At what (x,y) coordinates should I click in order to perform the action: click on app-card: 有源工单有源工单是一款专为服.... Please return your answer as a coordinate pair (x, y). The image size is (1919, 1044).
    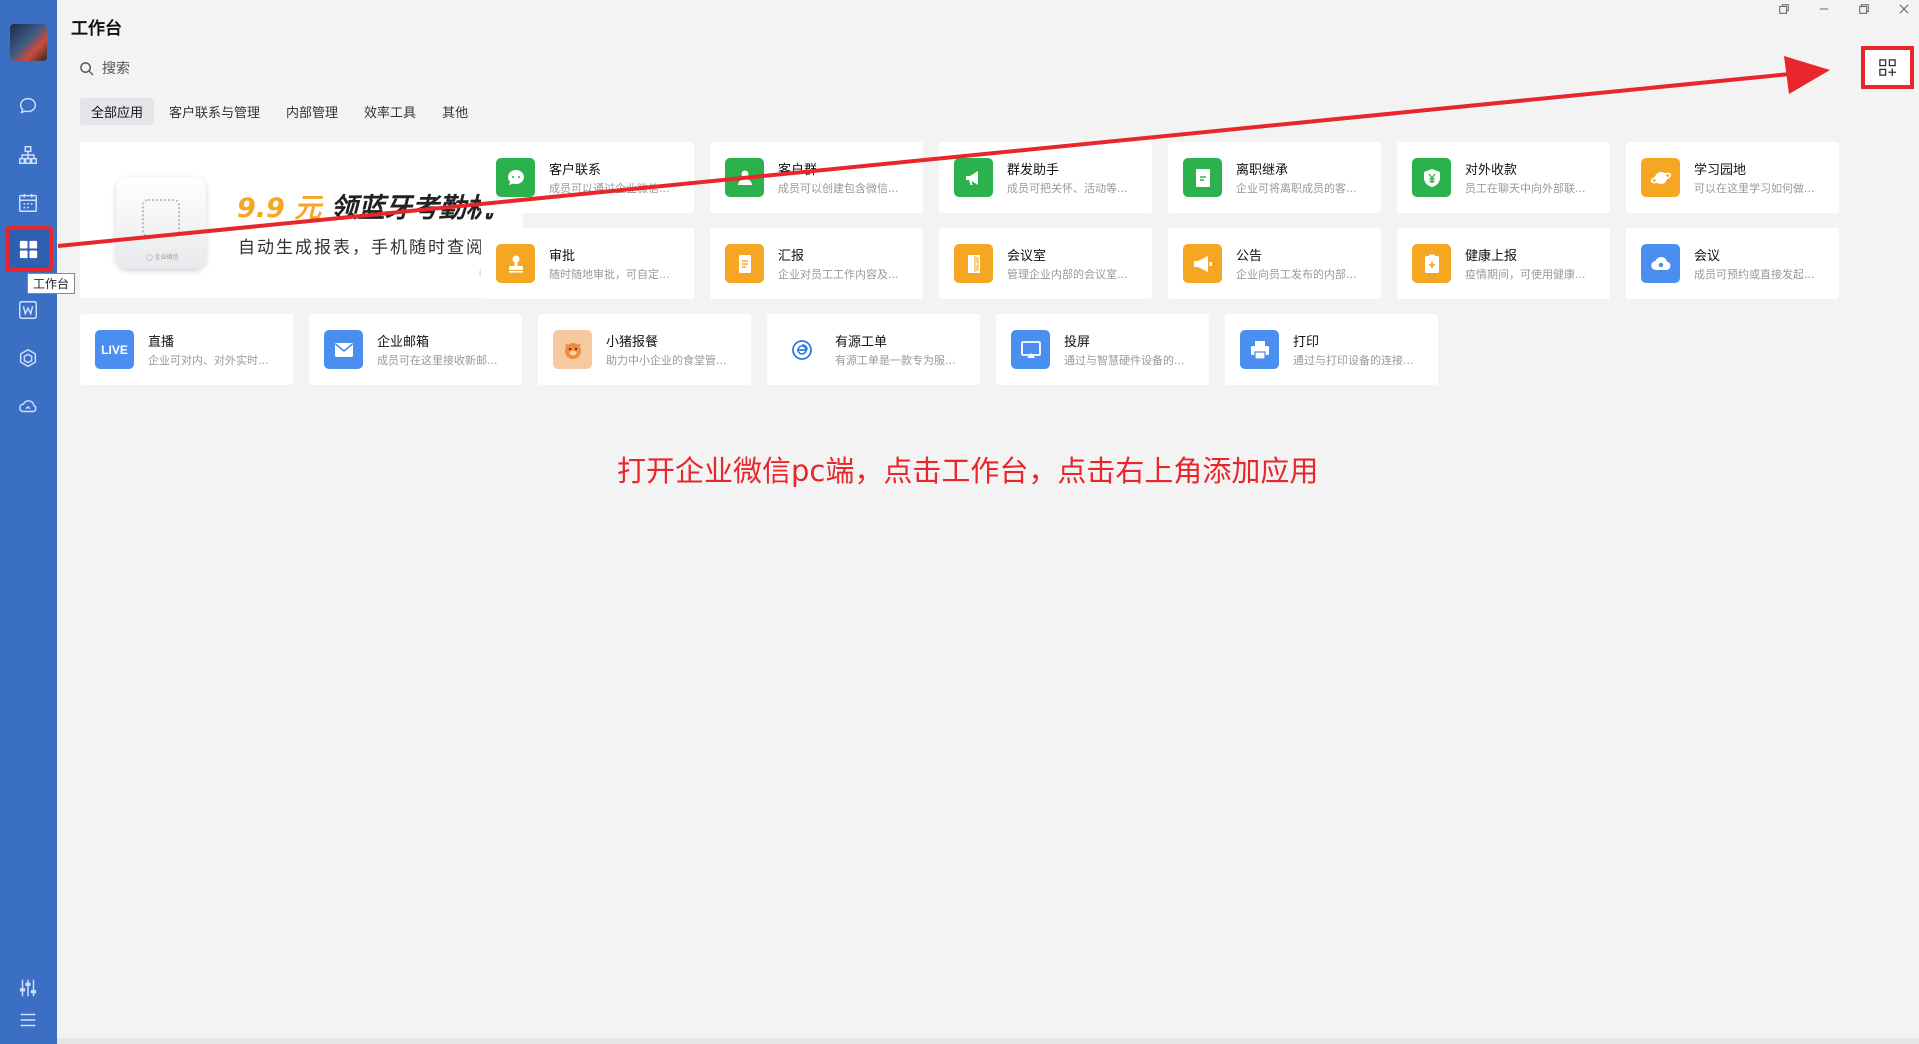
    Looking at the image, I should click on (873, 349).